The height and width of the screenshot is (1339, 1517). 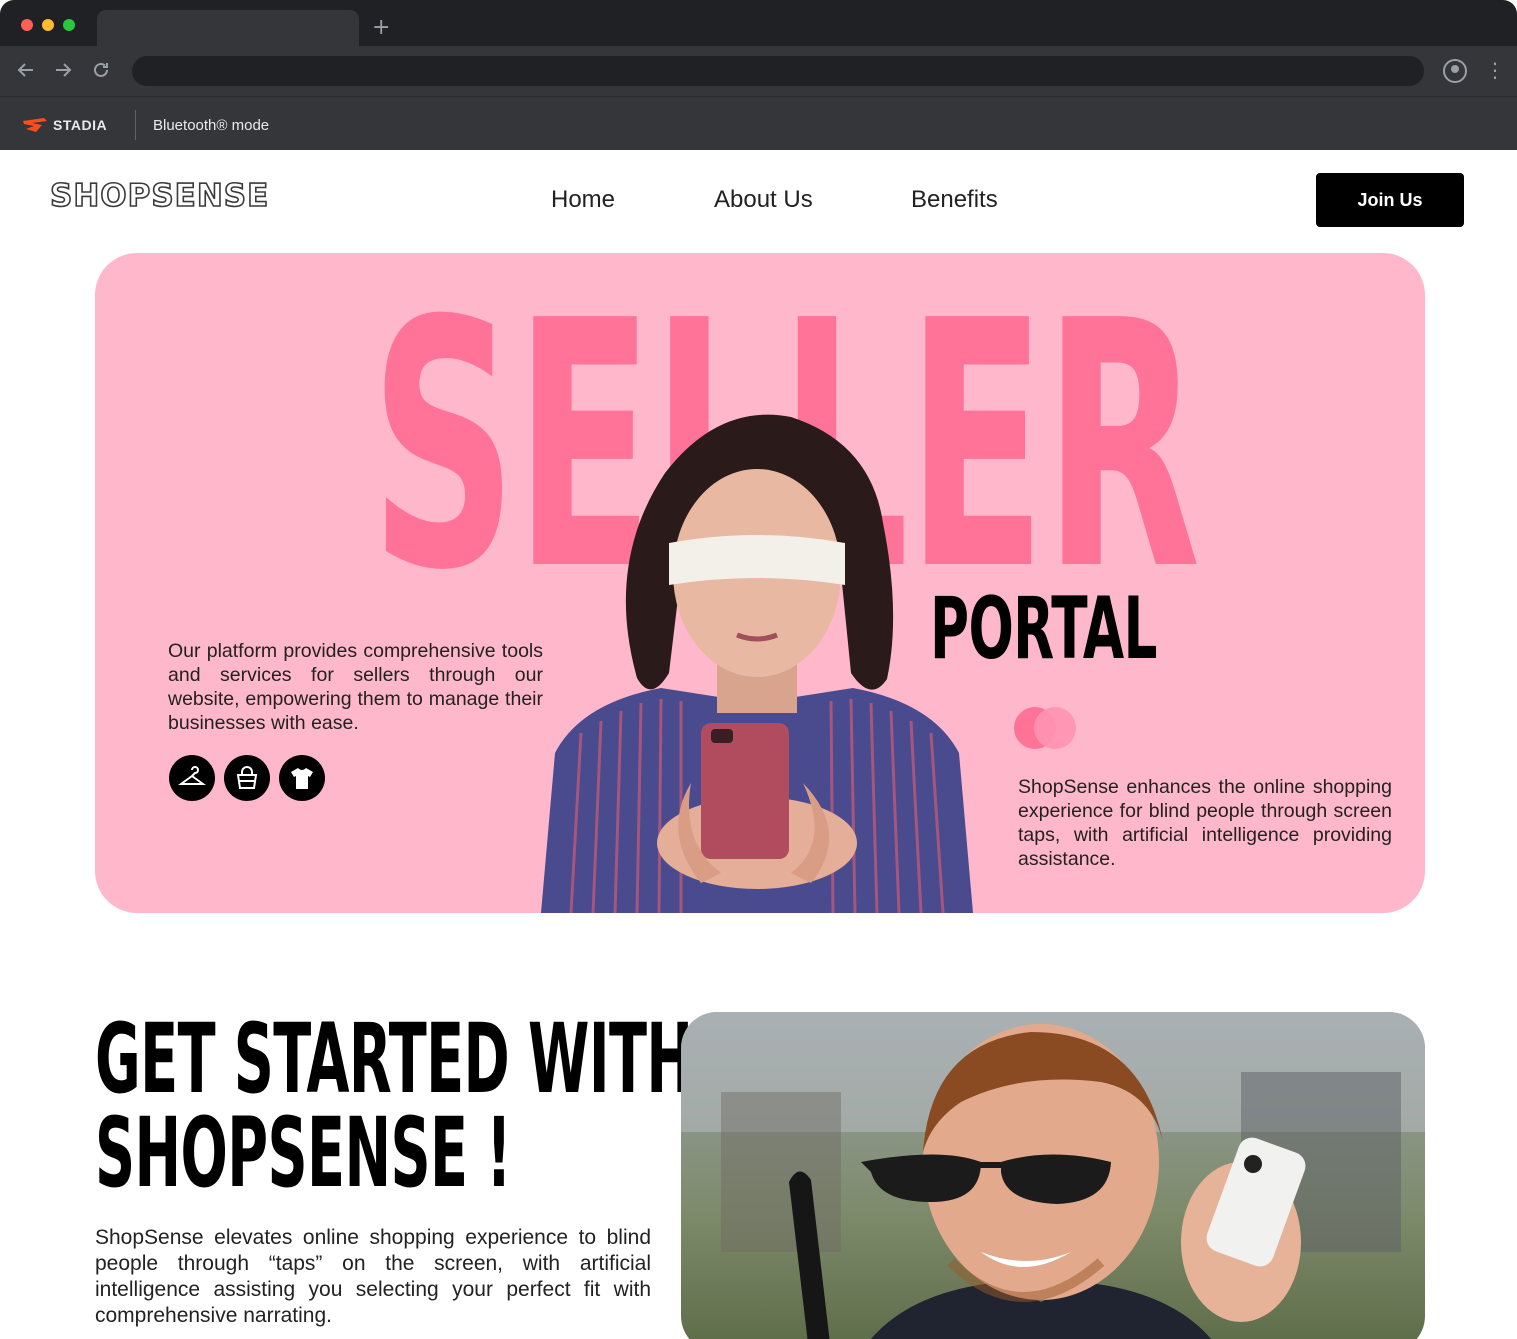 What do you see at coordinates (758, 123) in the screenshot?
I see `bookmarks-bar: STADIA Bluetooth® mode` at bounding box center [758, 123].